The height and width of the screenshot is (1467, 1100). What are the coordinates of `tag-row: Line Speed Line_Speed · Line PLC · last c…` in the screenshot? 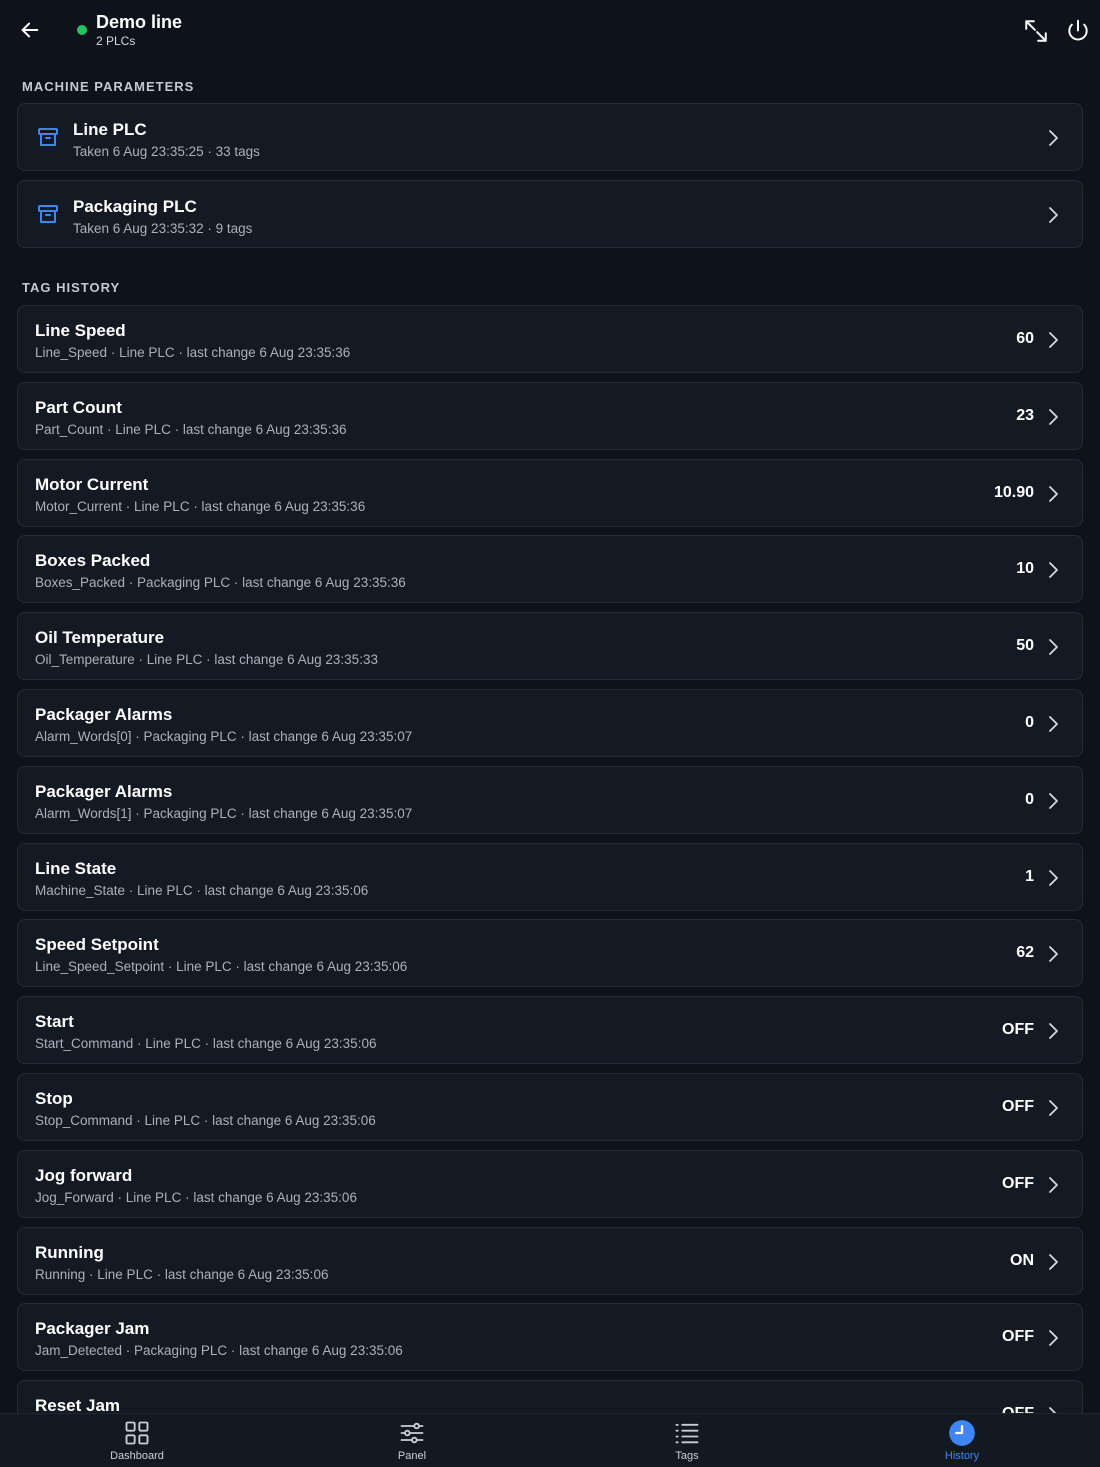 It's located at (550, 339).